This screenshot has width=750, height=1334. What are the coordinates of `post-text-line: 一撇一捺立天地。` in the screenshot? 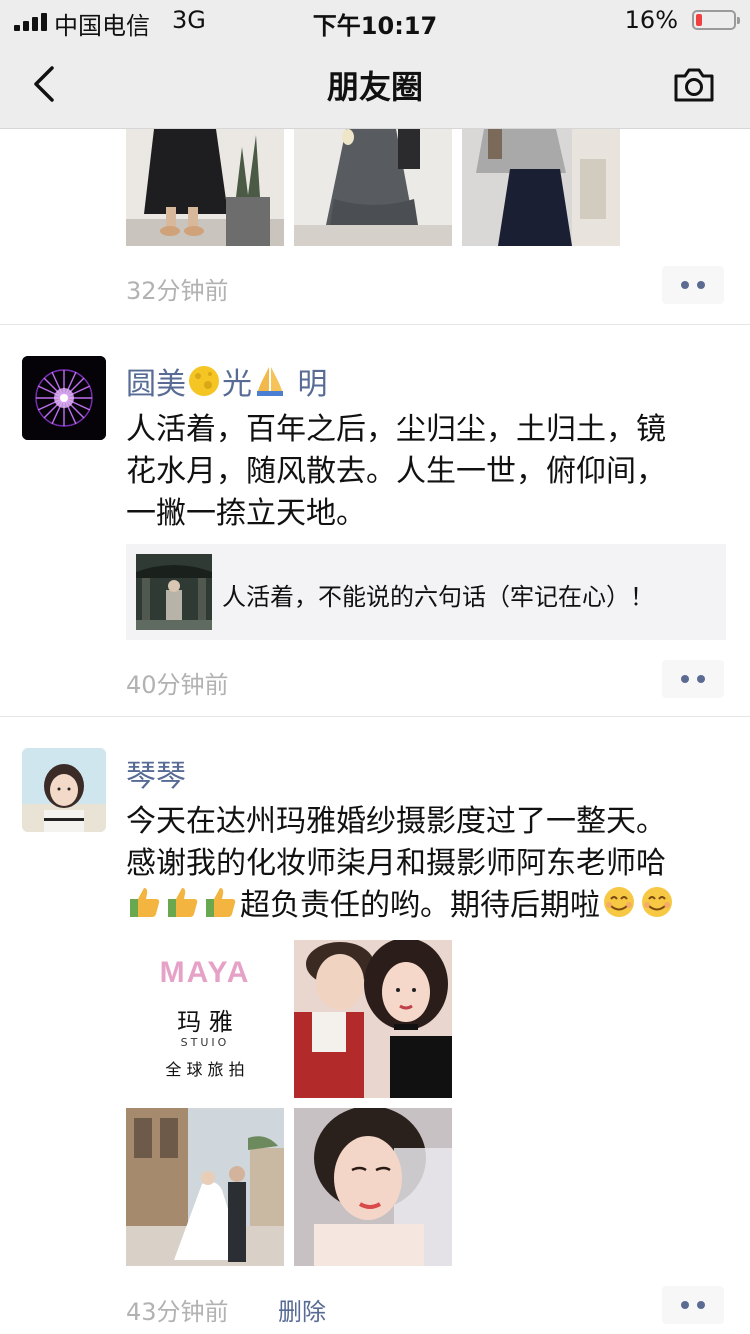 It's located at (246, 513).